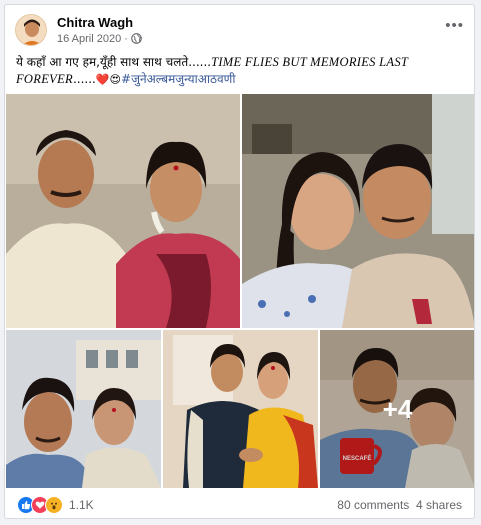 The image size is (481, 525). I want to click on globe-icon, so click(136, 40).